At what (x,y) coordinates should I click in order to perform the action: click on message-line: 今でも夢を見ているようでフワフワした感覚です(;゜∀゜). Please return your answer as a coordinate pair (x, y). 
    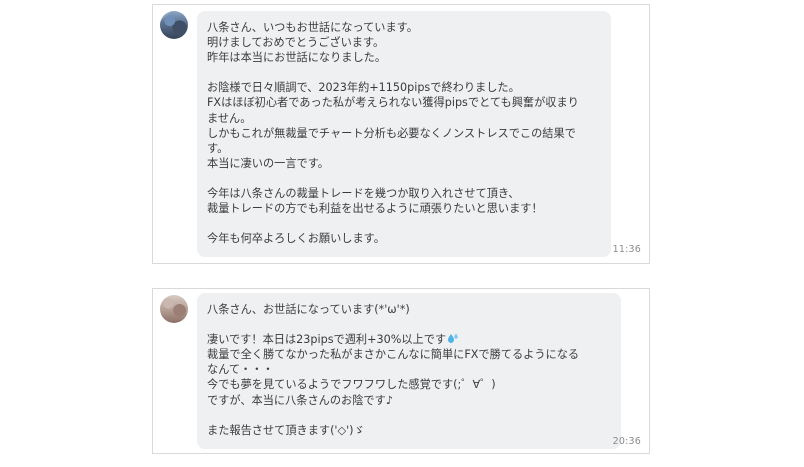
    Looking at the image, I should click on (351, 385).